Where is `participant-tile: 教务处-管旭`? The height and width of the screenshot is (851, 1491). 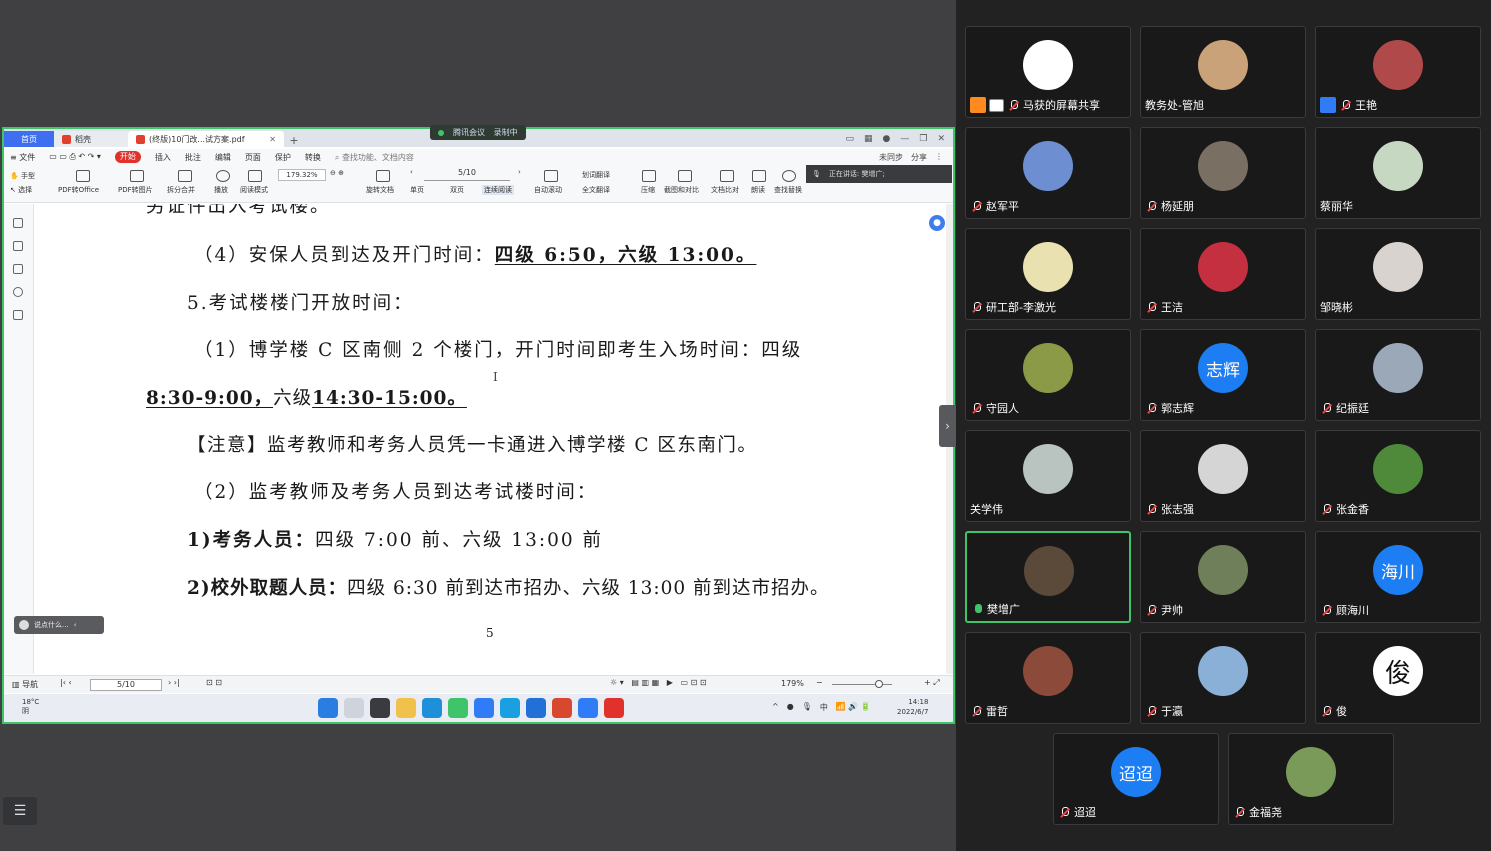
participant-tile: 教务处-管旭 is located at coordinates (1223, 72).